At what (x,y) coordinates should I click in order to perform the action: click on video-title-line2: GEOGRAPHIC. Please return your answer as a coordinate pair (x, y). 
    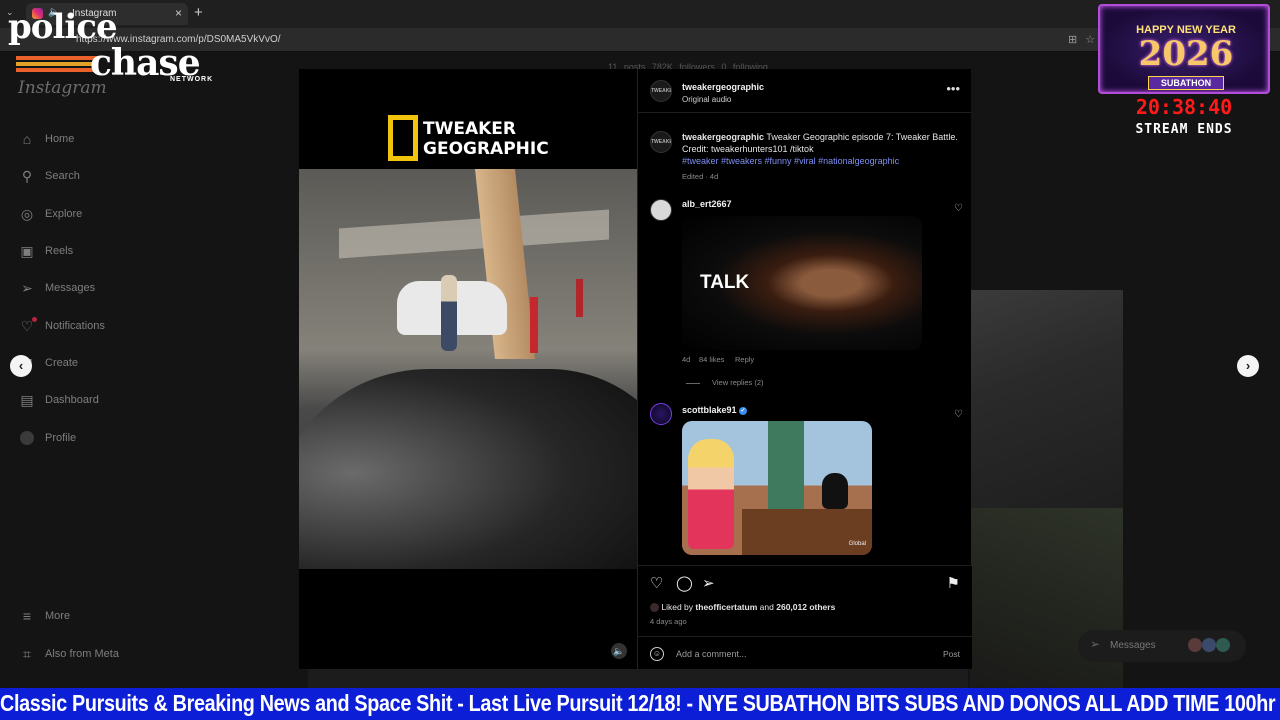
    Looking at the image, I should click on (486, 149).